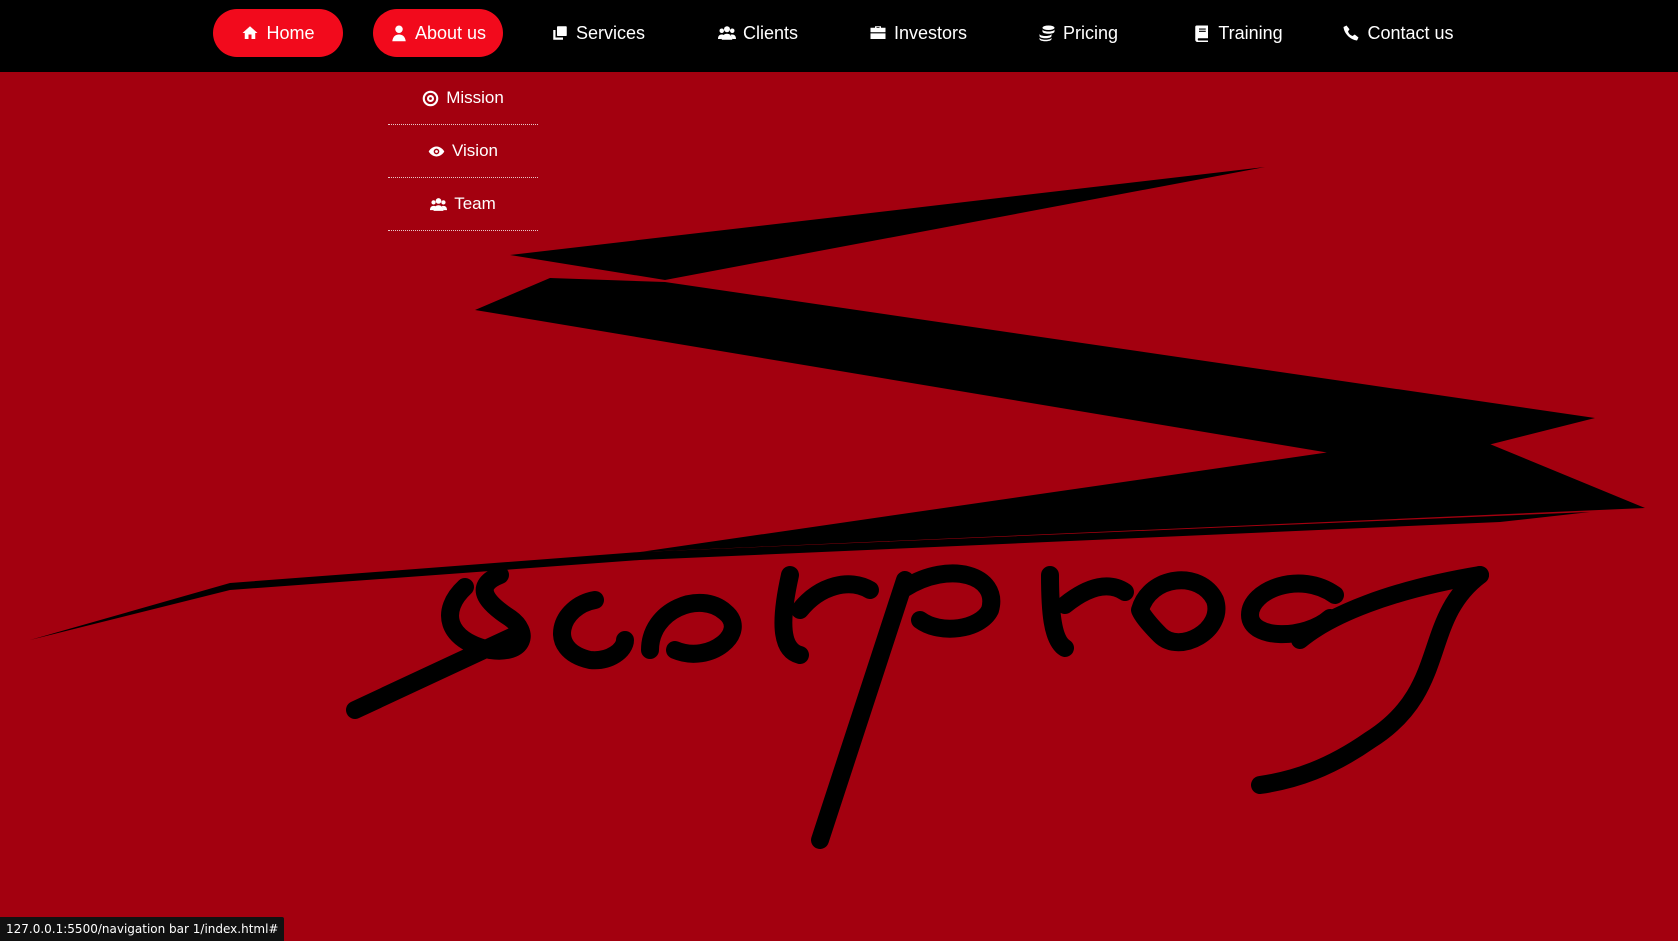 This screenshot has height=941, width=1678. I want to click on nav-about-us-label: About us, so click(450, 32).